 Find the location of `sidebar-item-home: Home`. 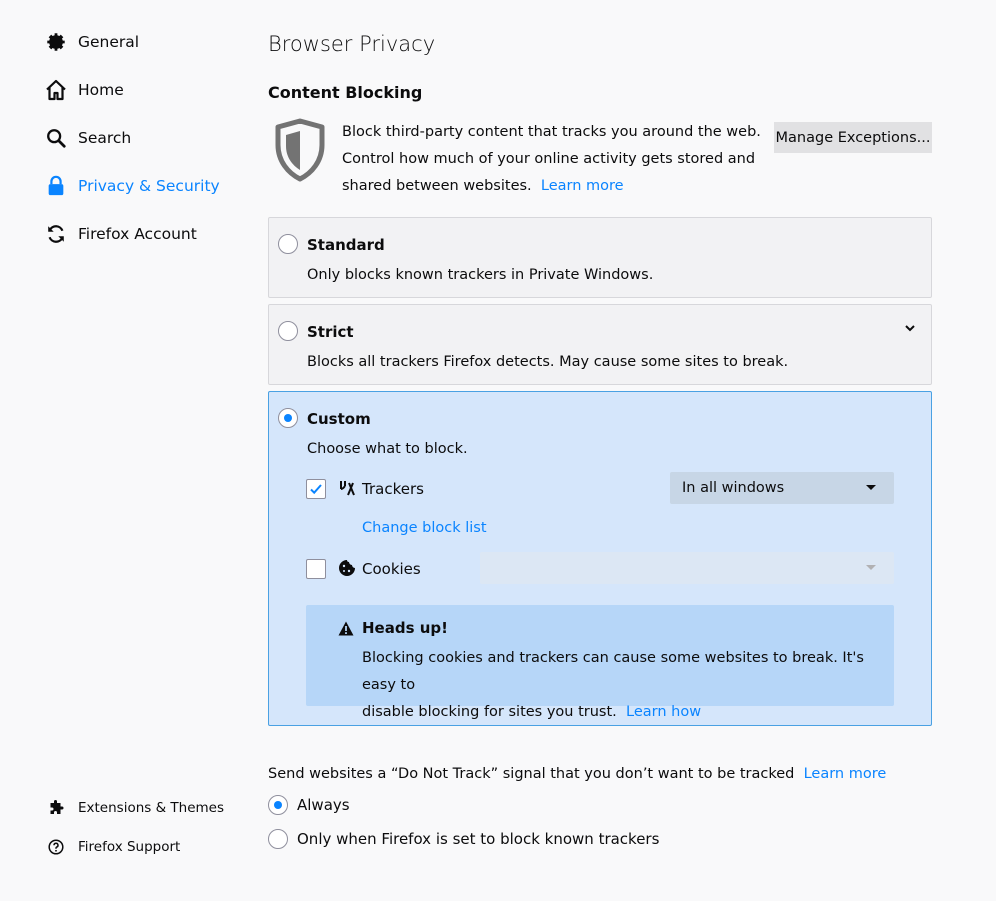

sidebar-item-home: Home is located at coordinates (84, 90).